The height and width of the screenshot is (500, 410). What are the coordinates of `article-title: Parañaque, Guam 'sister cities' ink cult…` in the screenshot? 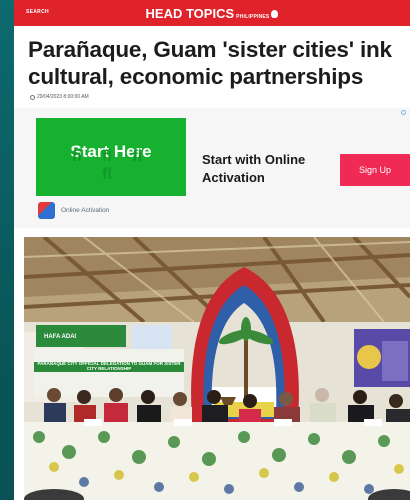 It's located at (210, 63).